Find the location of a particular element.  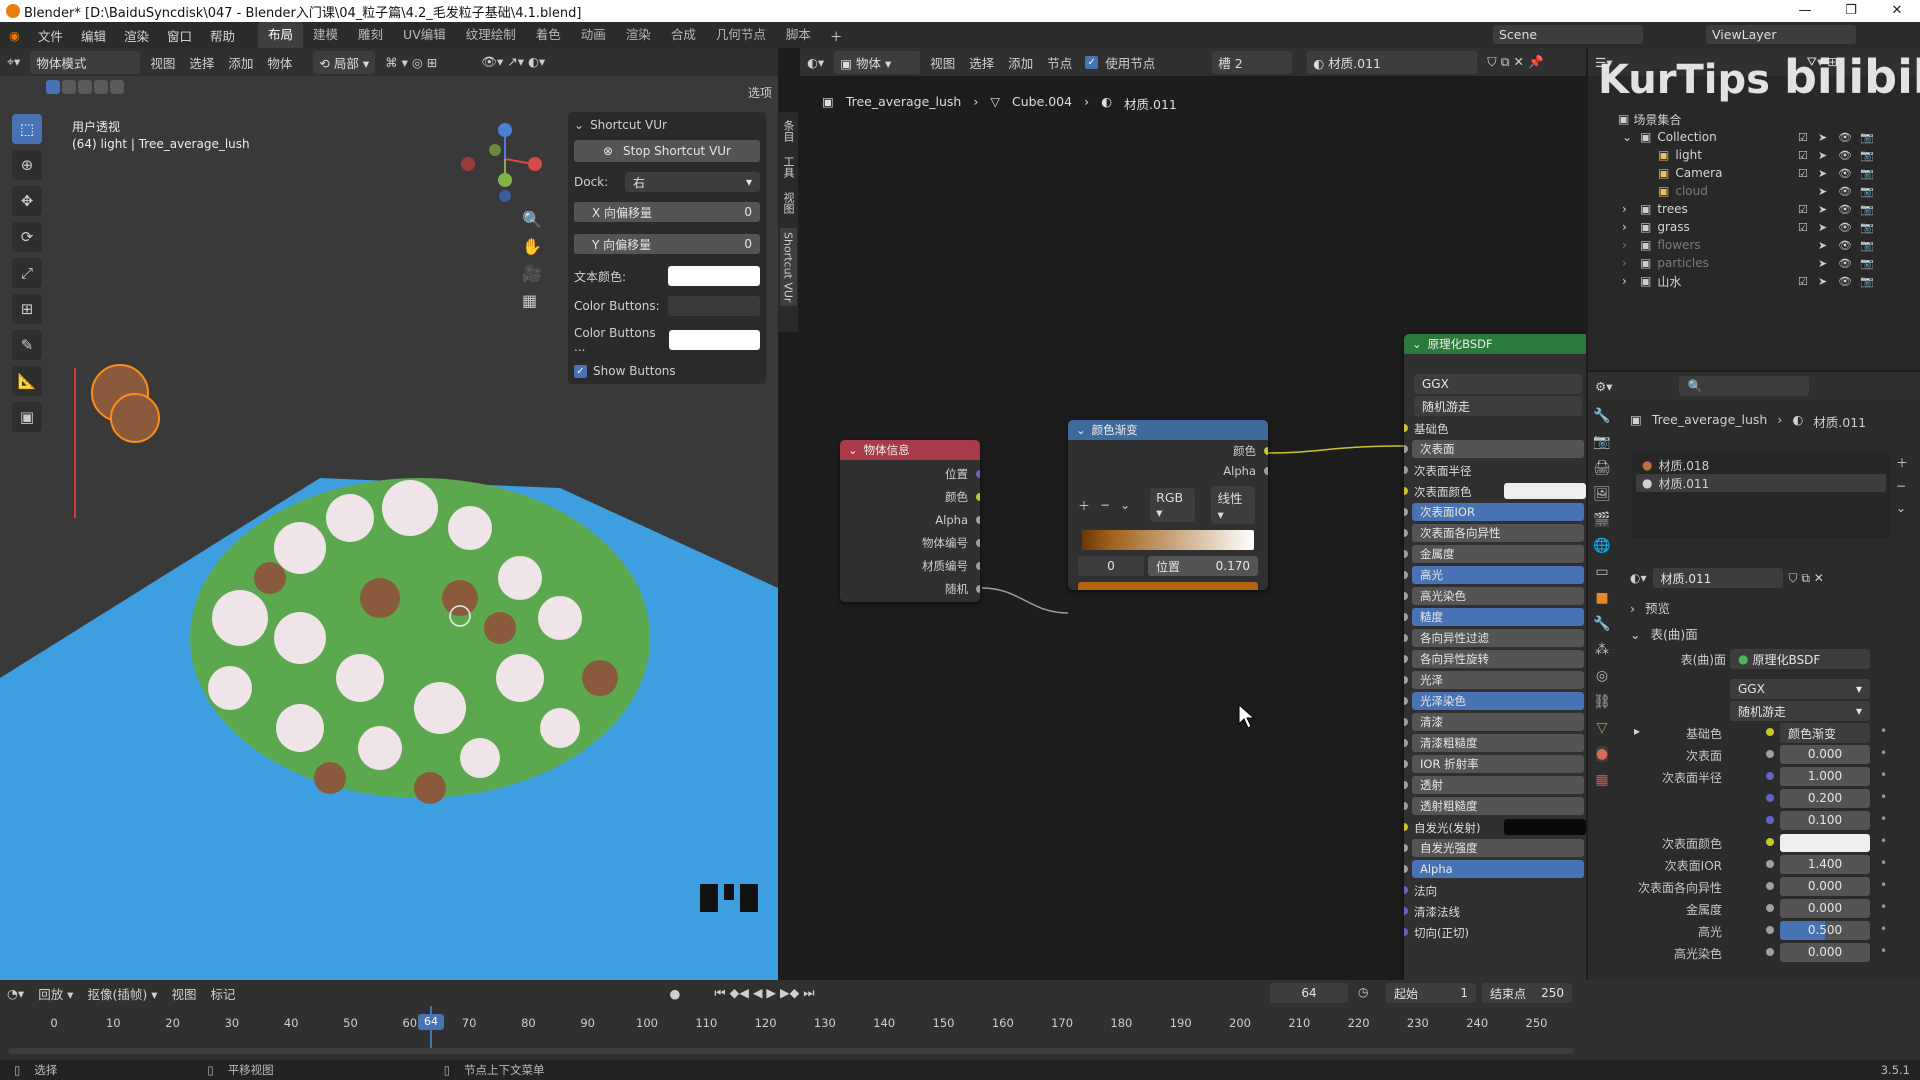

bsdf-input-field: 清漆粗糙度 is located at coordinates (1498, 743).